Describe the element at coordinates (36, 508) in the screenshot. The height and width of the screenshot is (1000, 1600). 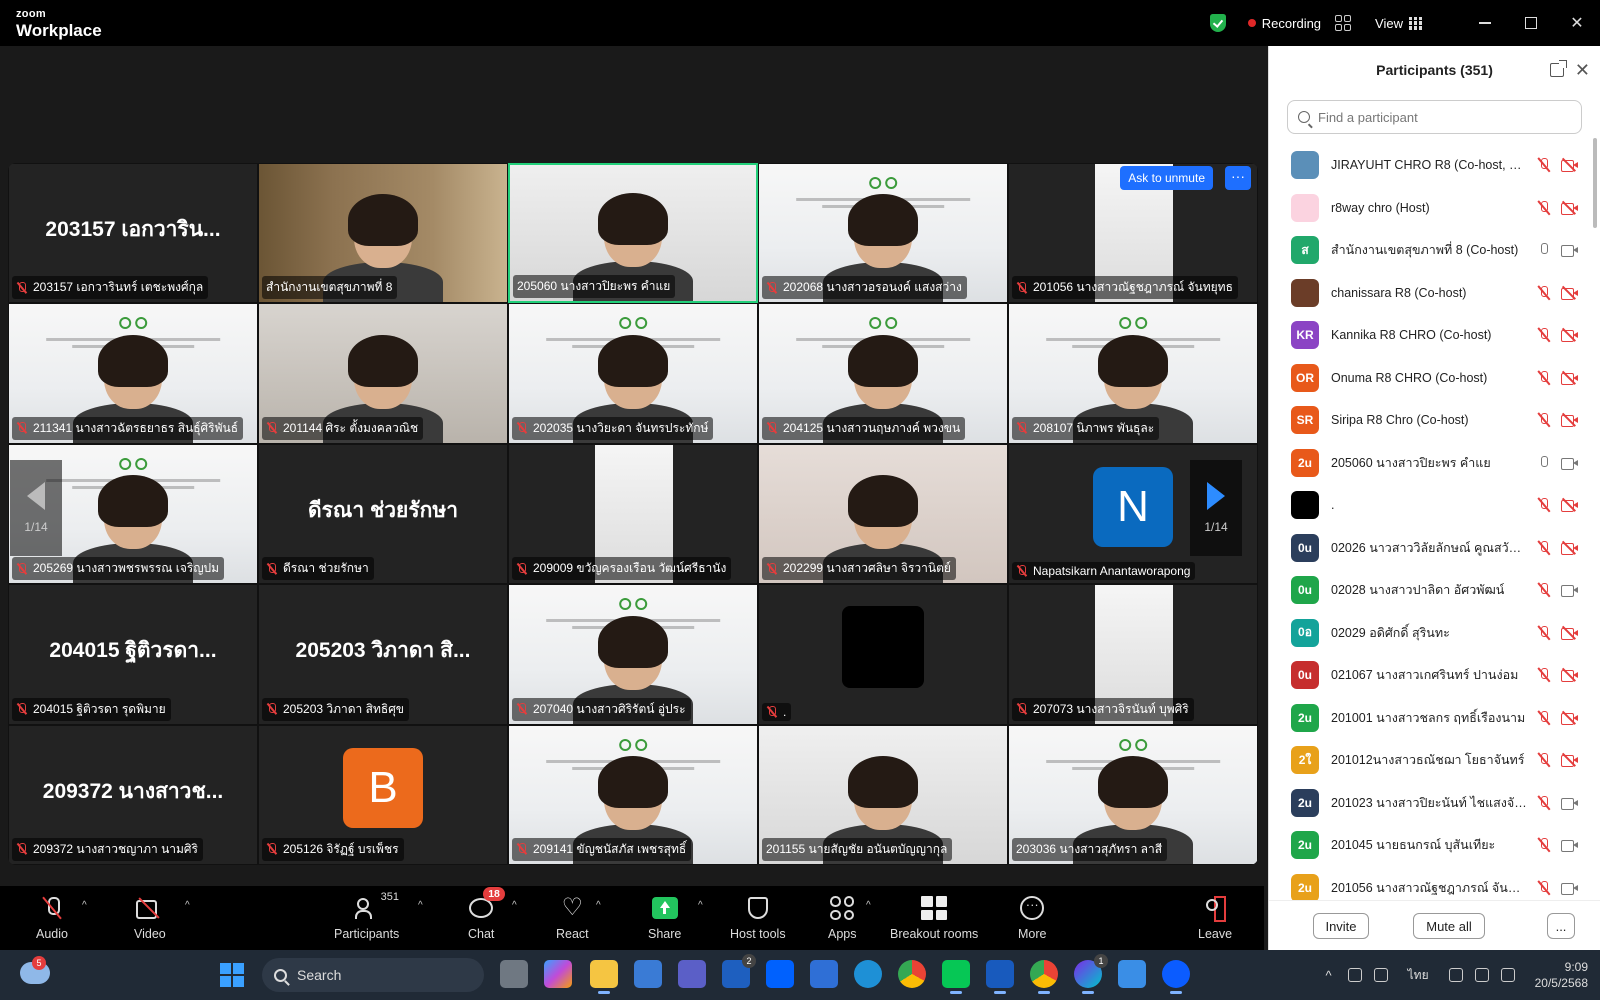
I see `previous-page-button: 1/14` at that location.